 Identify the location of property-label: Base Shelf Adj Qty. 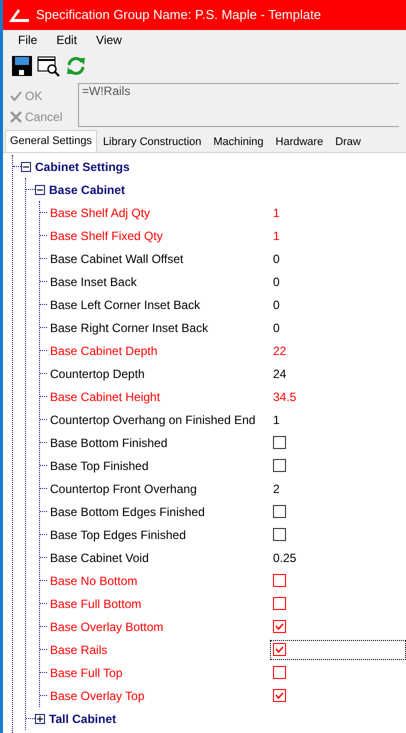
(101, 213).